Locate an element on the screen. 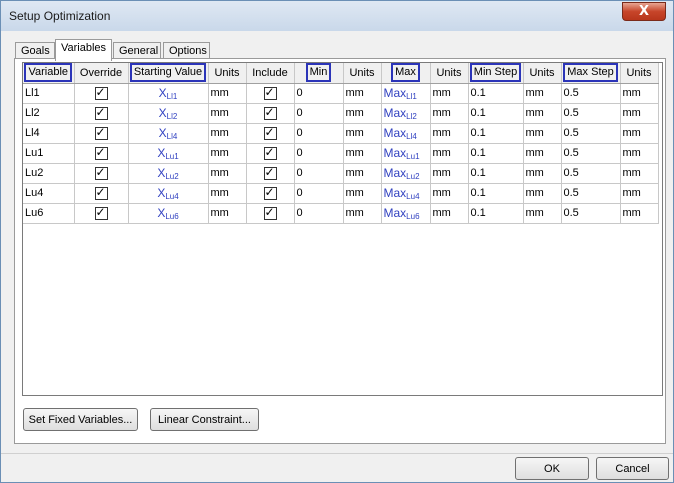 This screenshot has width=674, height=483. variable-cell: Ll4 is located at coordinates (49, 133).